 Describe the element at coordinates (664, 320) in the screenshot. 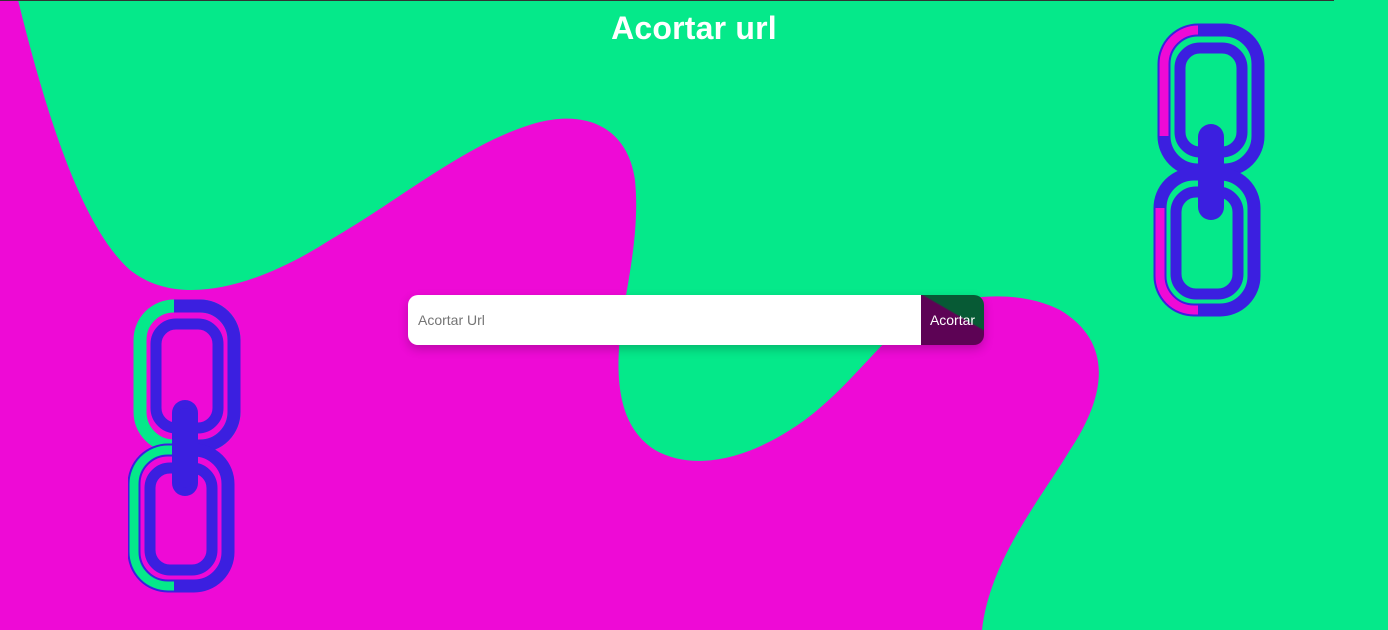

I see `url-input` at that location.